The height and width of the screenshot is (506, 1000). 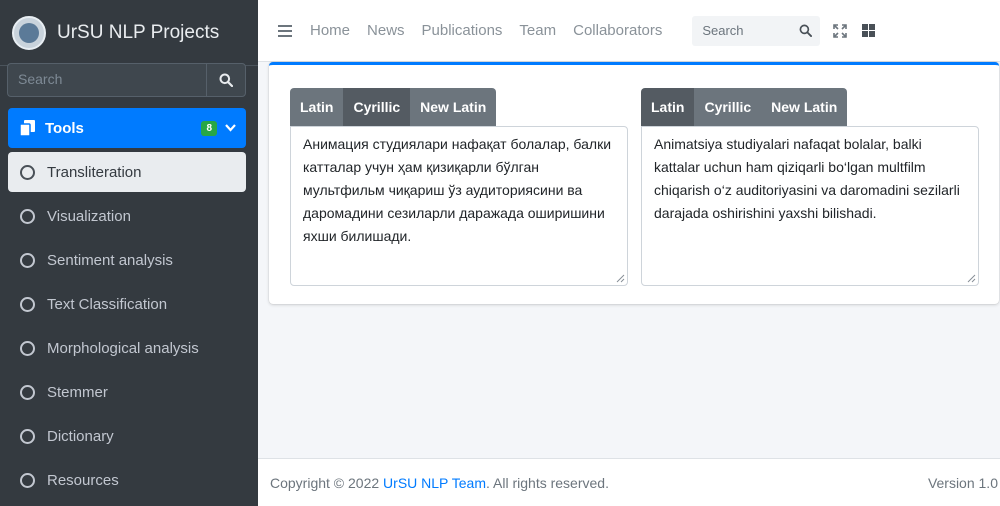 I want to click on brand-link: UrSU NLP Projects, so click(x=129, y=33).